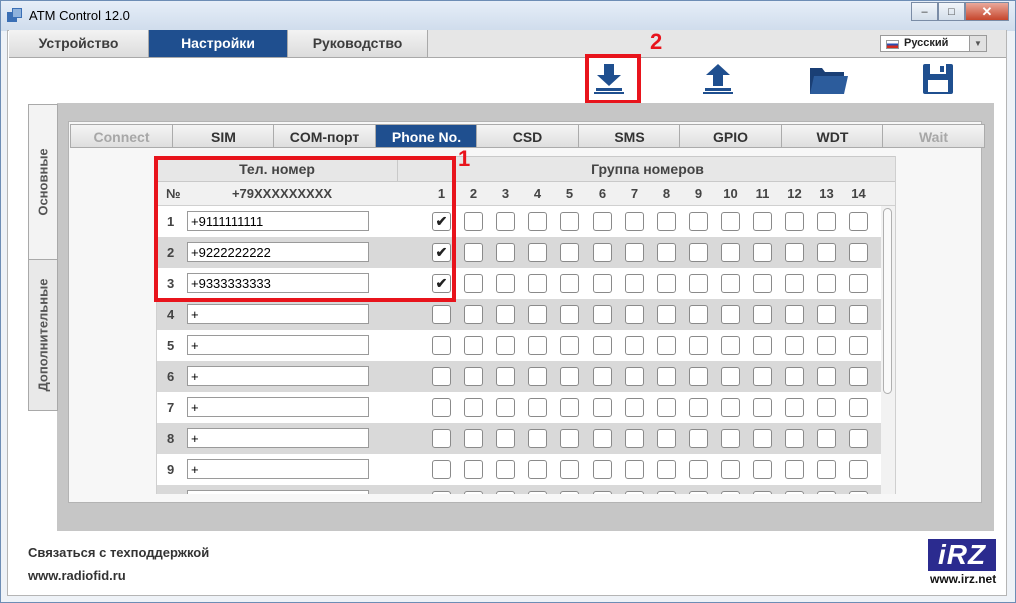 This screenshot has width=1016, height=603. I want to click on menu-tab-device: Устройство, so click(79, 43).